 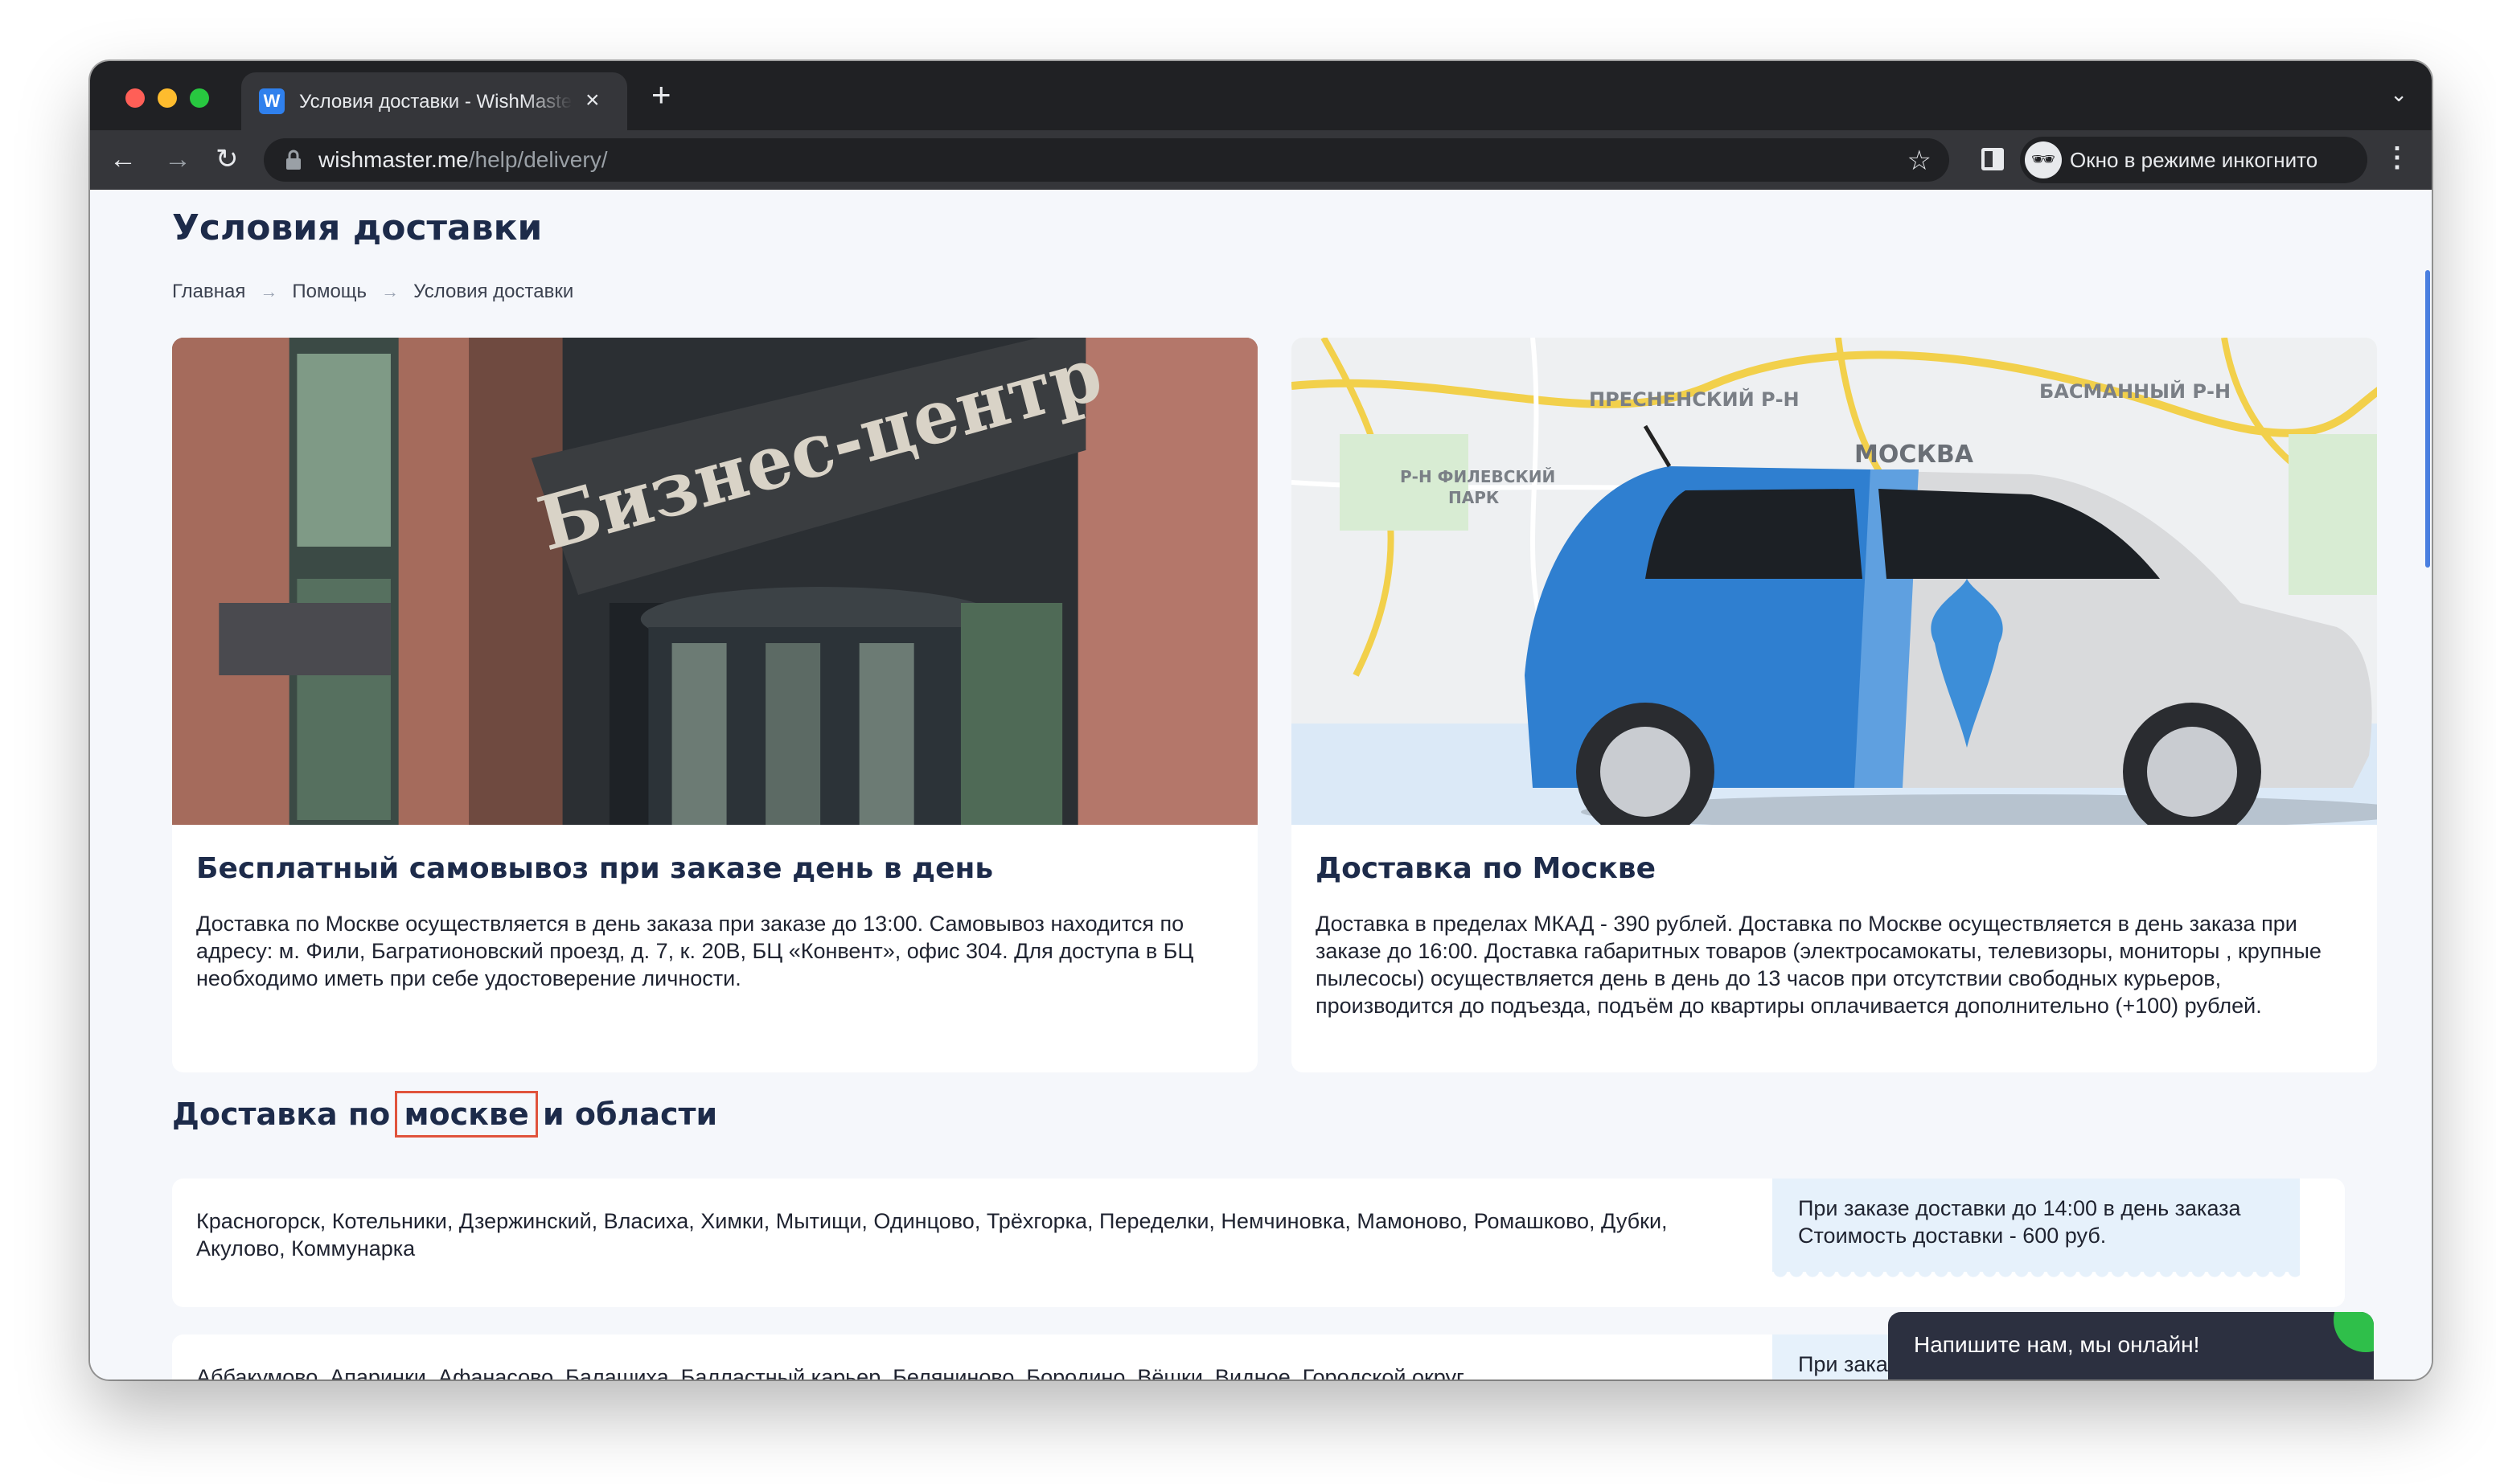 What do you see at coordinates (329, 292) in the screenshot?
I see `breadcrumb-help-link: Помощь` at bounding box center [329, 292].